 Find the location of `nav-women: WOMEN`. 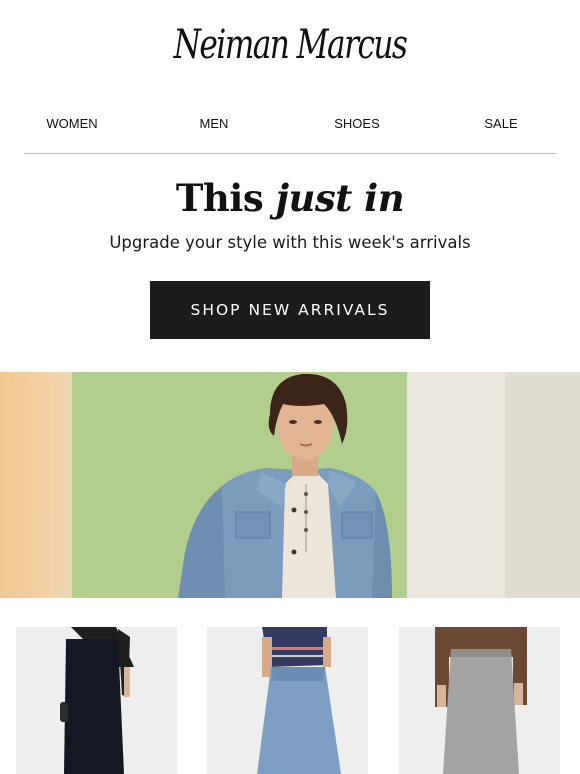

nav-women: WOMEN is located at coordinates (71, 123).